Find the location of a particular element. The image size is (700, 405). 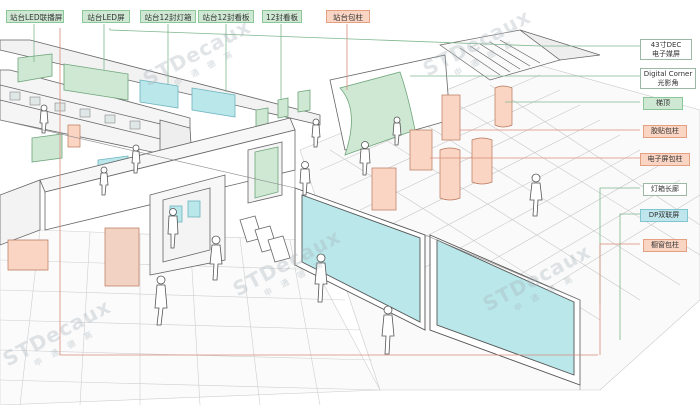

label-dec-line2: 电子媒屏 is located at coordinates (666, 53).